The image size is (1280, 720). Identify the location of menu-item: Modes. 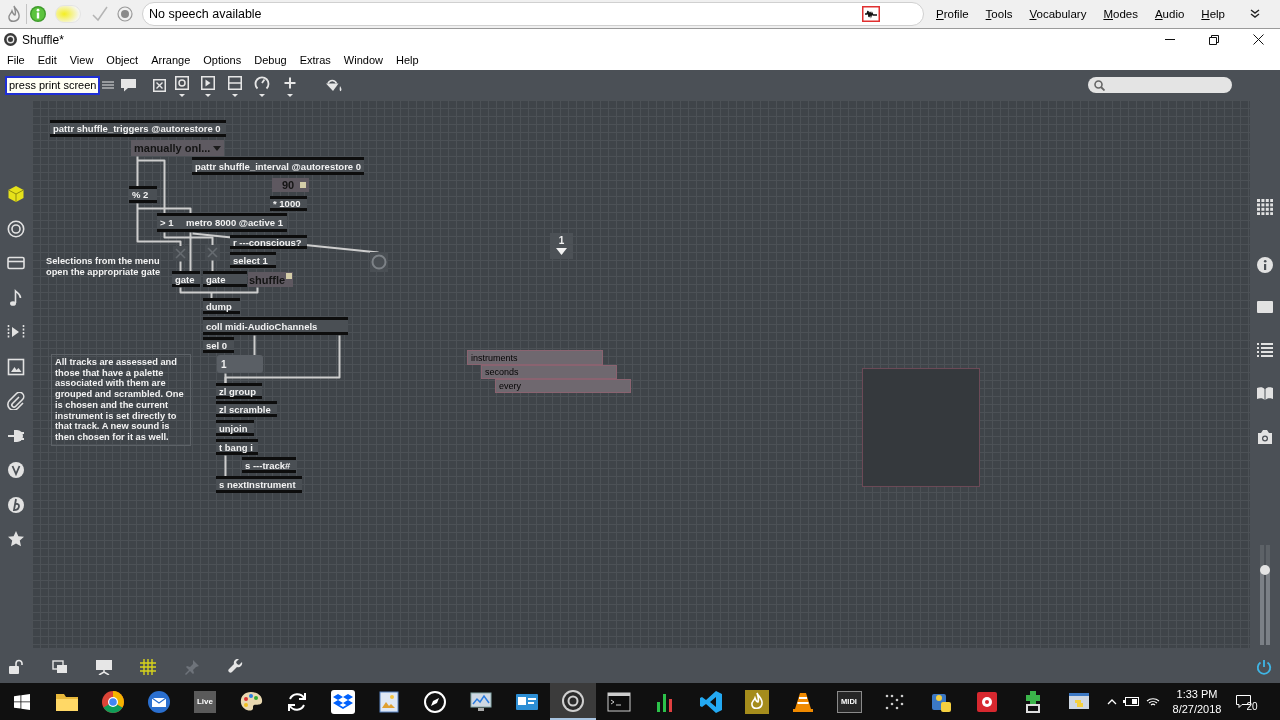
(1120, 14).